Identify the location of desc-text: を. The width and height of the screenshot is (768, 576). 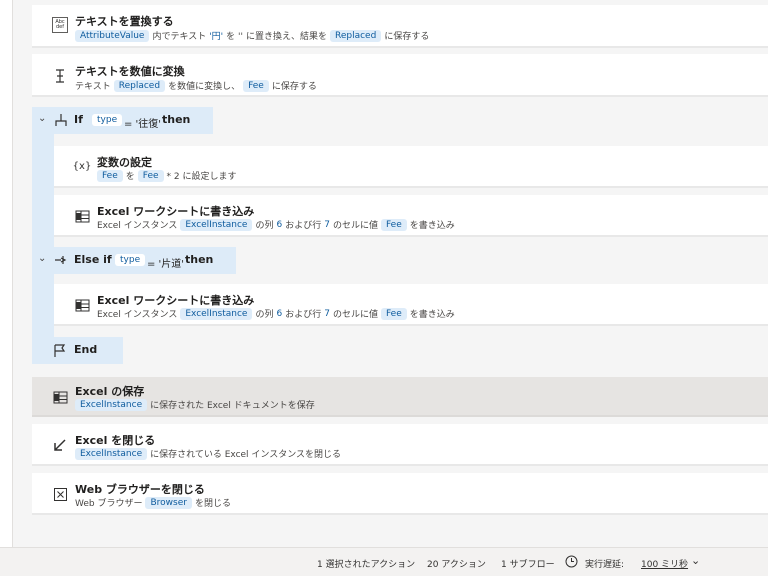
(130, 177).